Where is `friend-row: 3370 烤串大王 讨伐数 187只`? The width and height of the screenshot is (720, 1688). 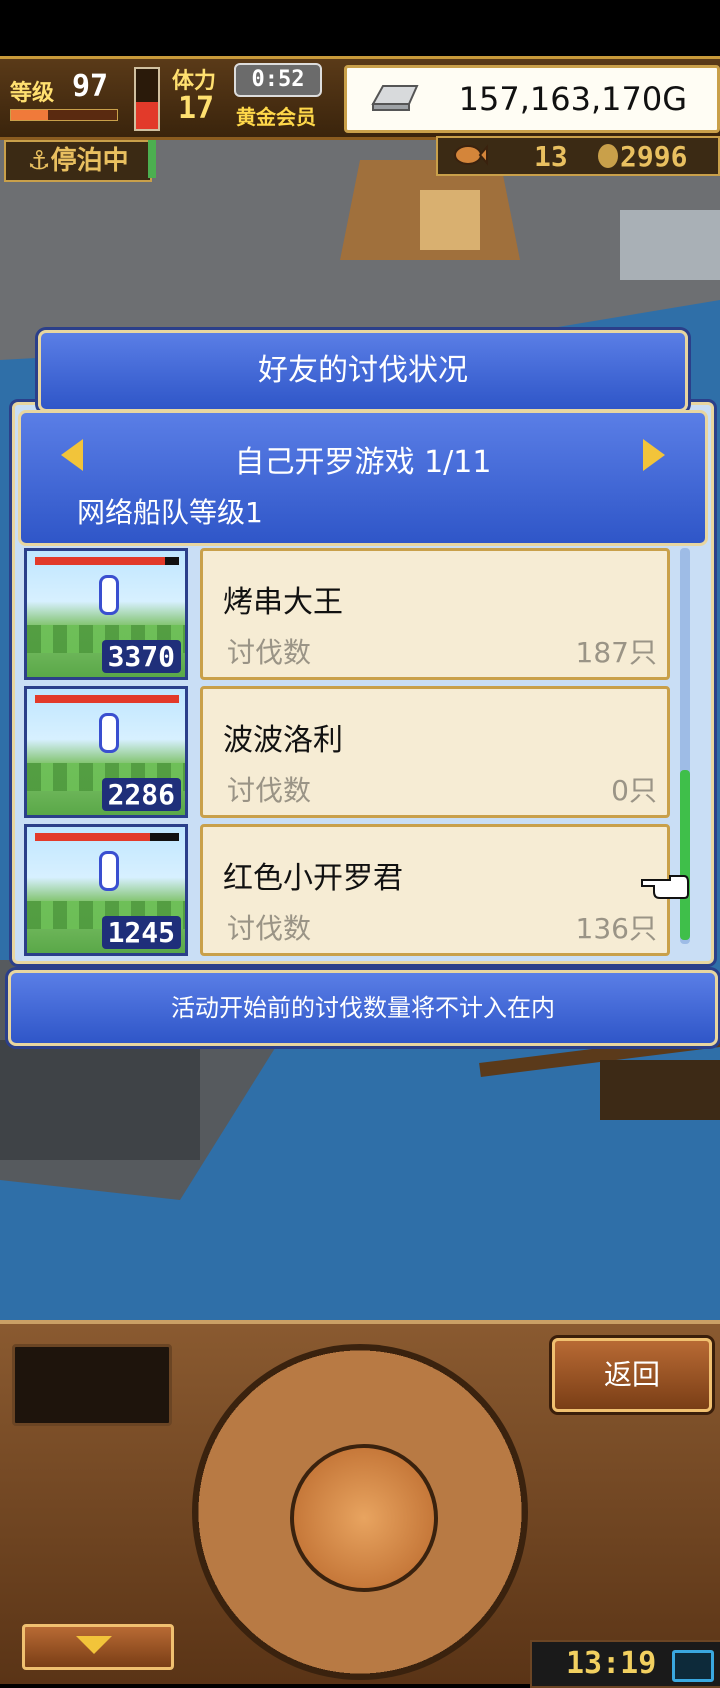
friend-row: 3370 烤串大王 讨伐数 187只 is located at coordinates (349, 614).